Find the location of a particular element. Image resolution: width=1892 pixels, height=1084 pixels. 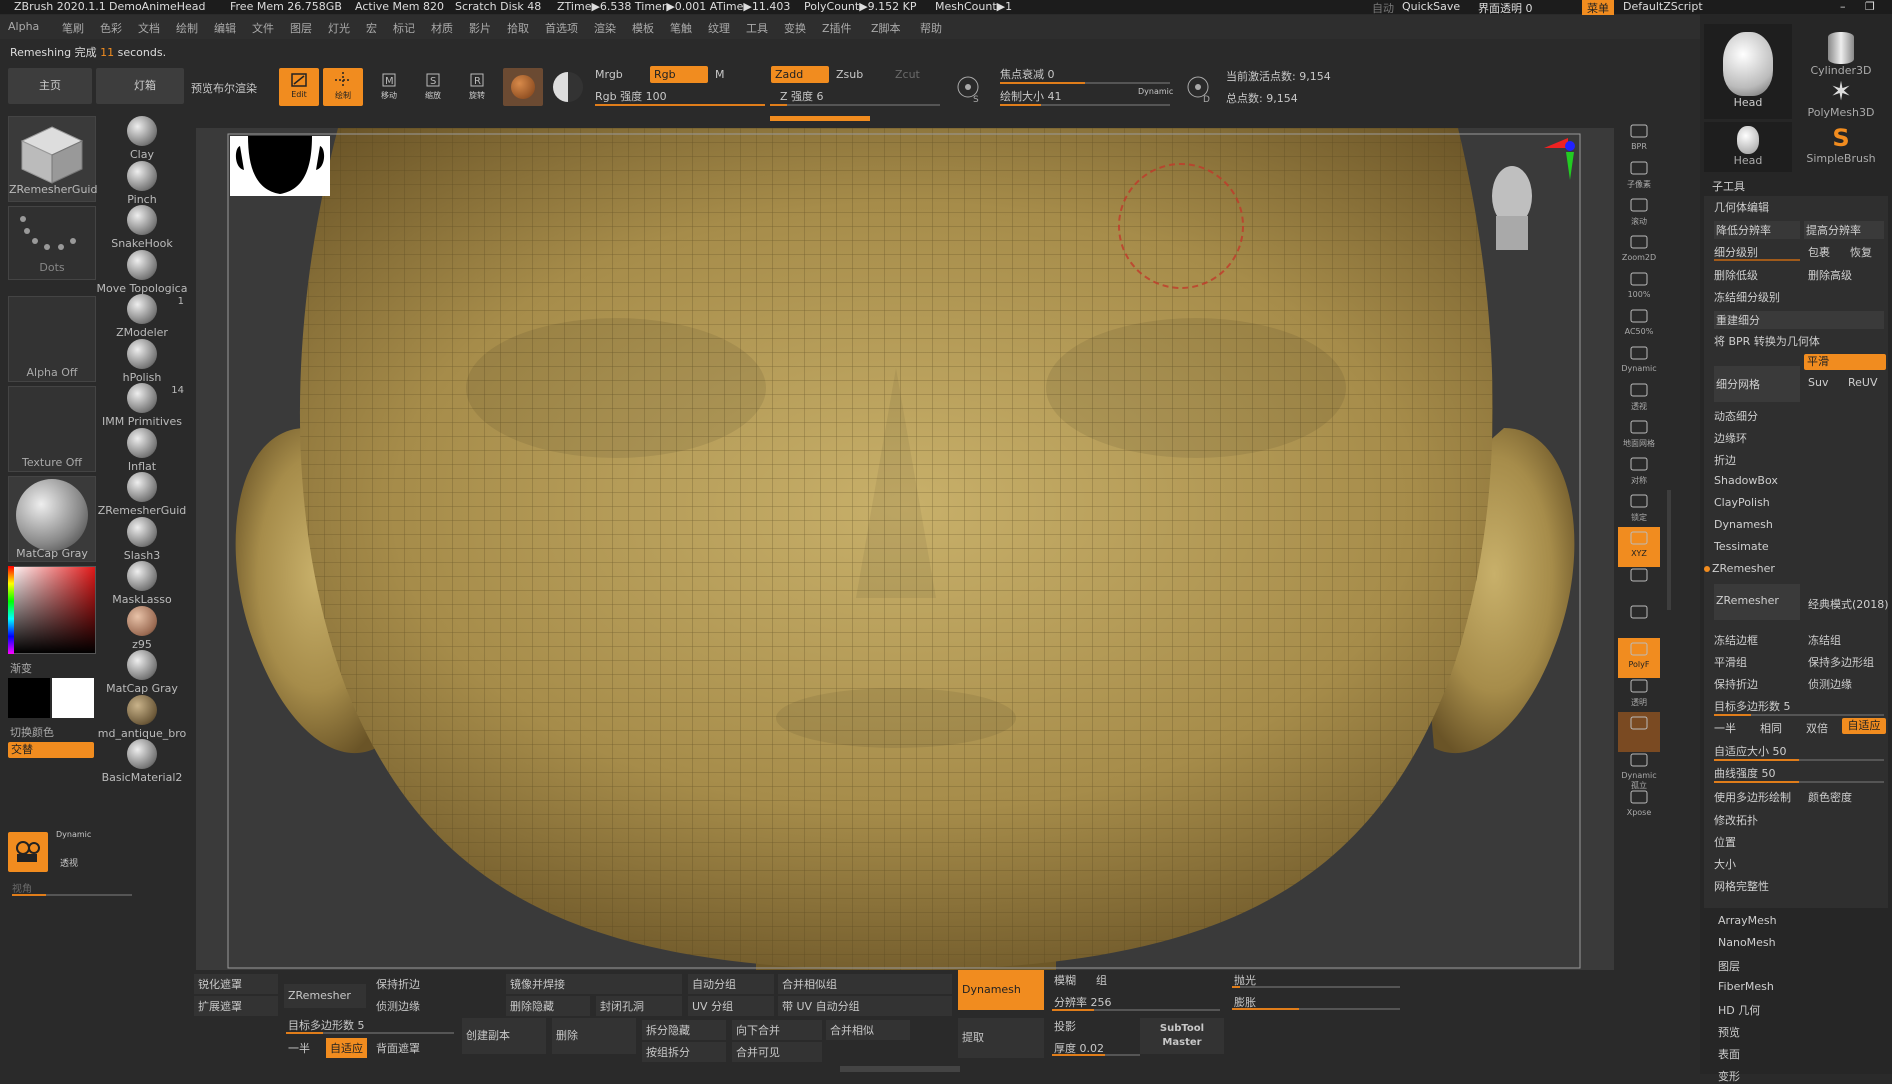

claypolish-section: ClayPolish is located at coordinates (1742, 502).